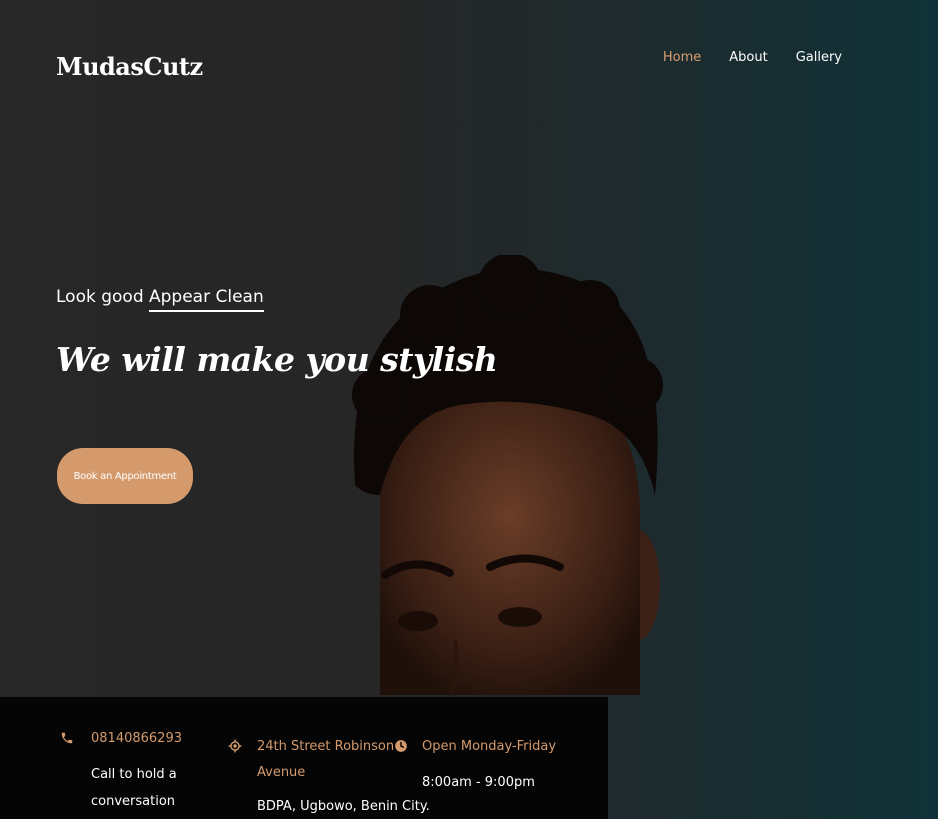 The width and height of the screenshot is (938, 819). Describe the element at coordinates (103, 297) in the screenshot. I see `tagline-plain-text: Look good` at that location.